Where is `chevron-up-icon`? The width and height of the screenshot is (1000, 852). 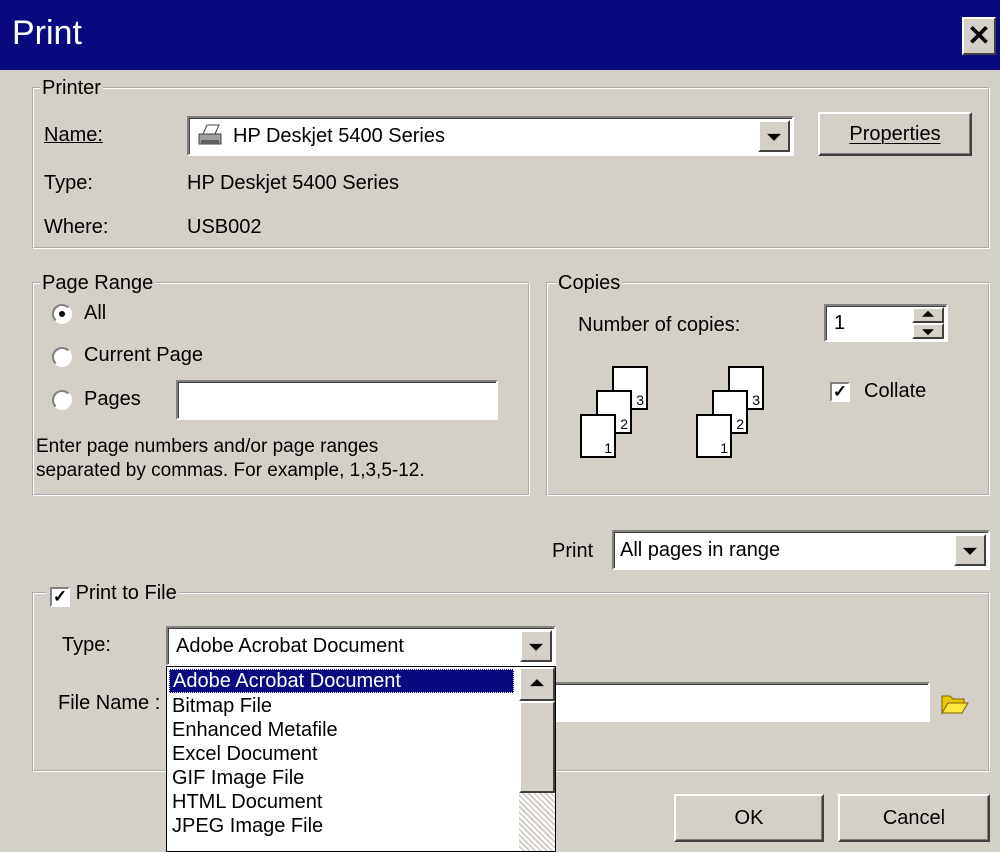 chevron-up-icon is located at coordinates (537, 683).